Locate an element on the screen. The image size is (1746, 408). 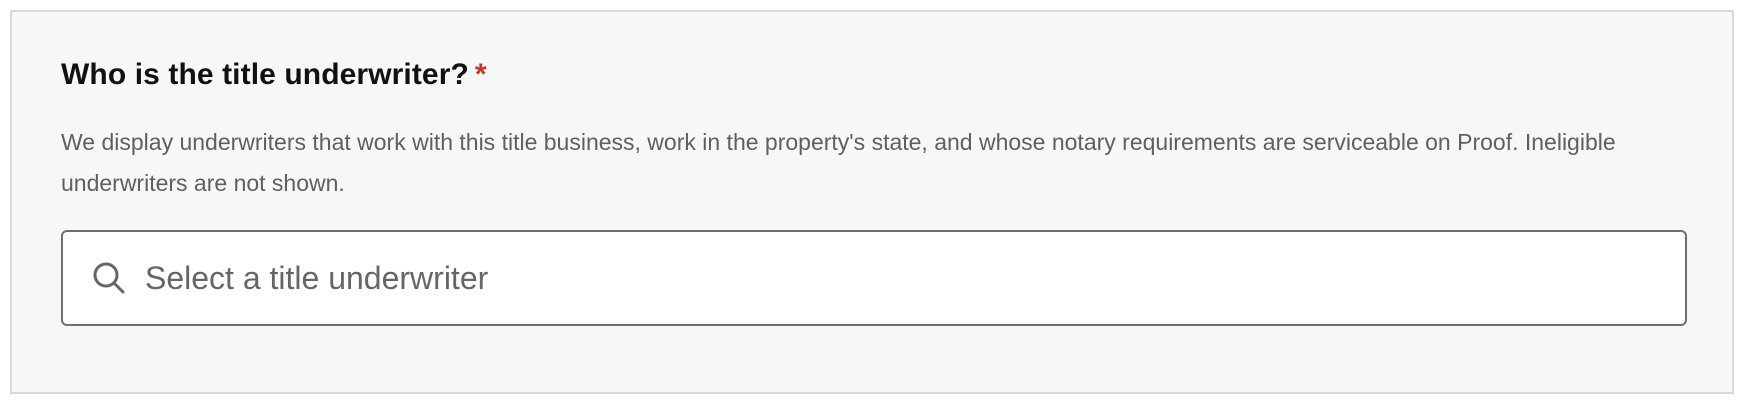
question-heading: Who is the title underwriter? * is located at coordinates (274, 75).